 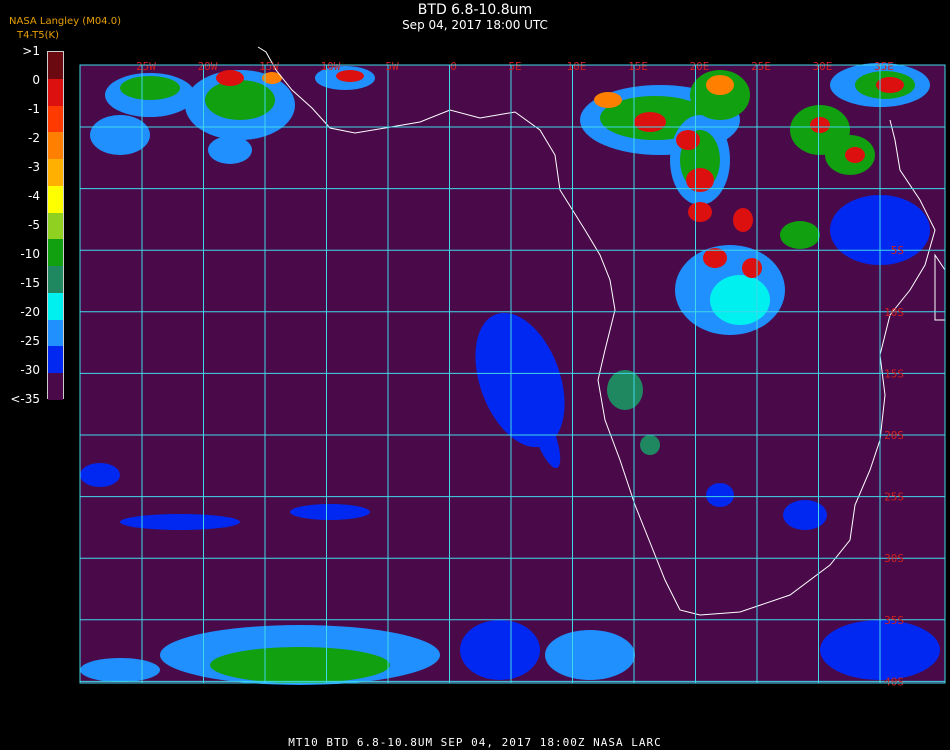 I want to click on legend-label: -3, so click(x=34, y=167).